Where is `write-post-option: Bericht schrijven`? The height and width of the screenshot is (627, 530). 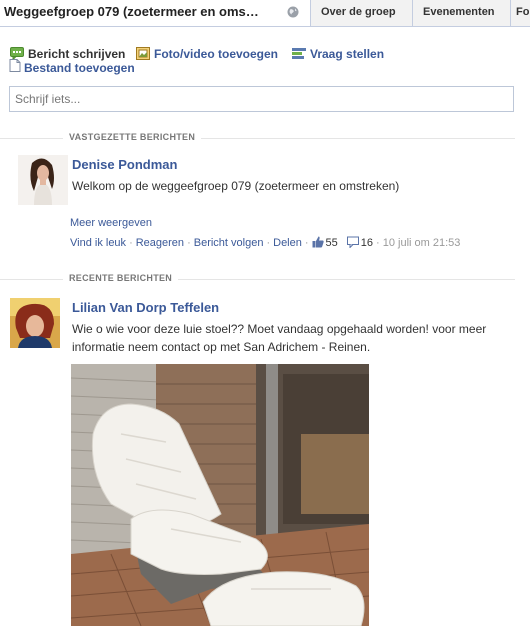 write-post-option: Bericht schrijven is located at coordinates (67, 54).